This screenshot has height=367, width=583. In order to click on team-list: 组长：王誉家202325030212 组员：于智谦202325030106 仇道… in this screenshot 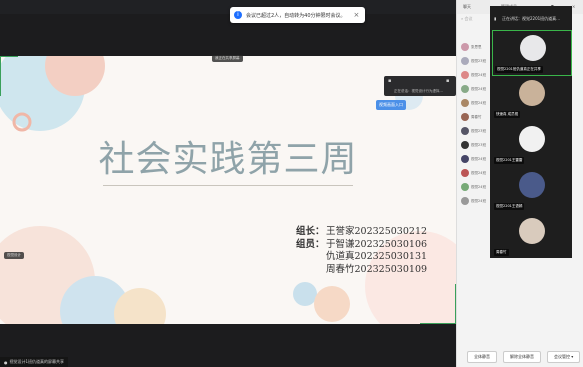, I will do `click(361, 251)`.